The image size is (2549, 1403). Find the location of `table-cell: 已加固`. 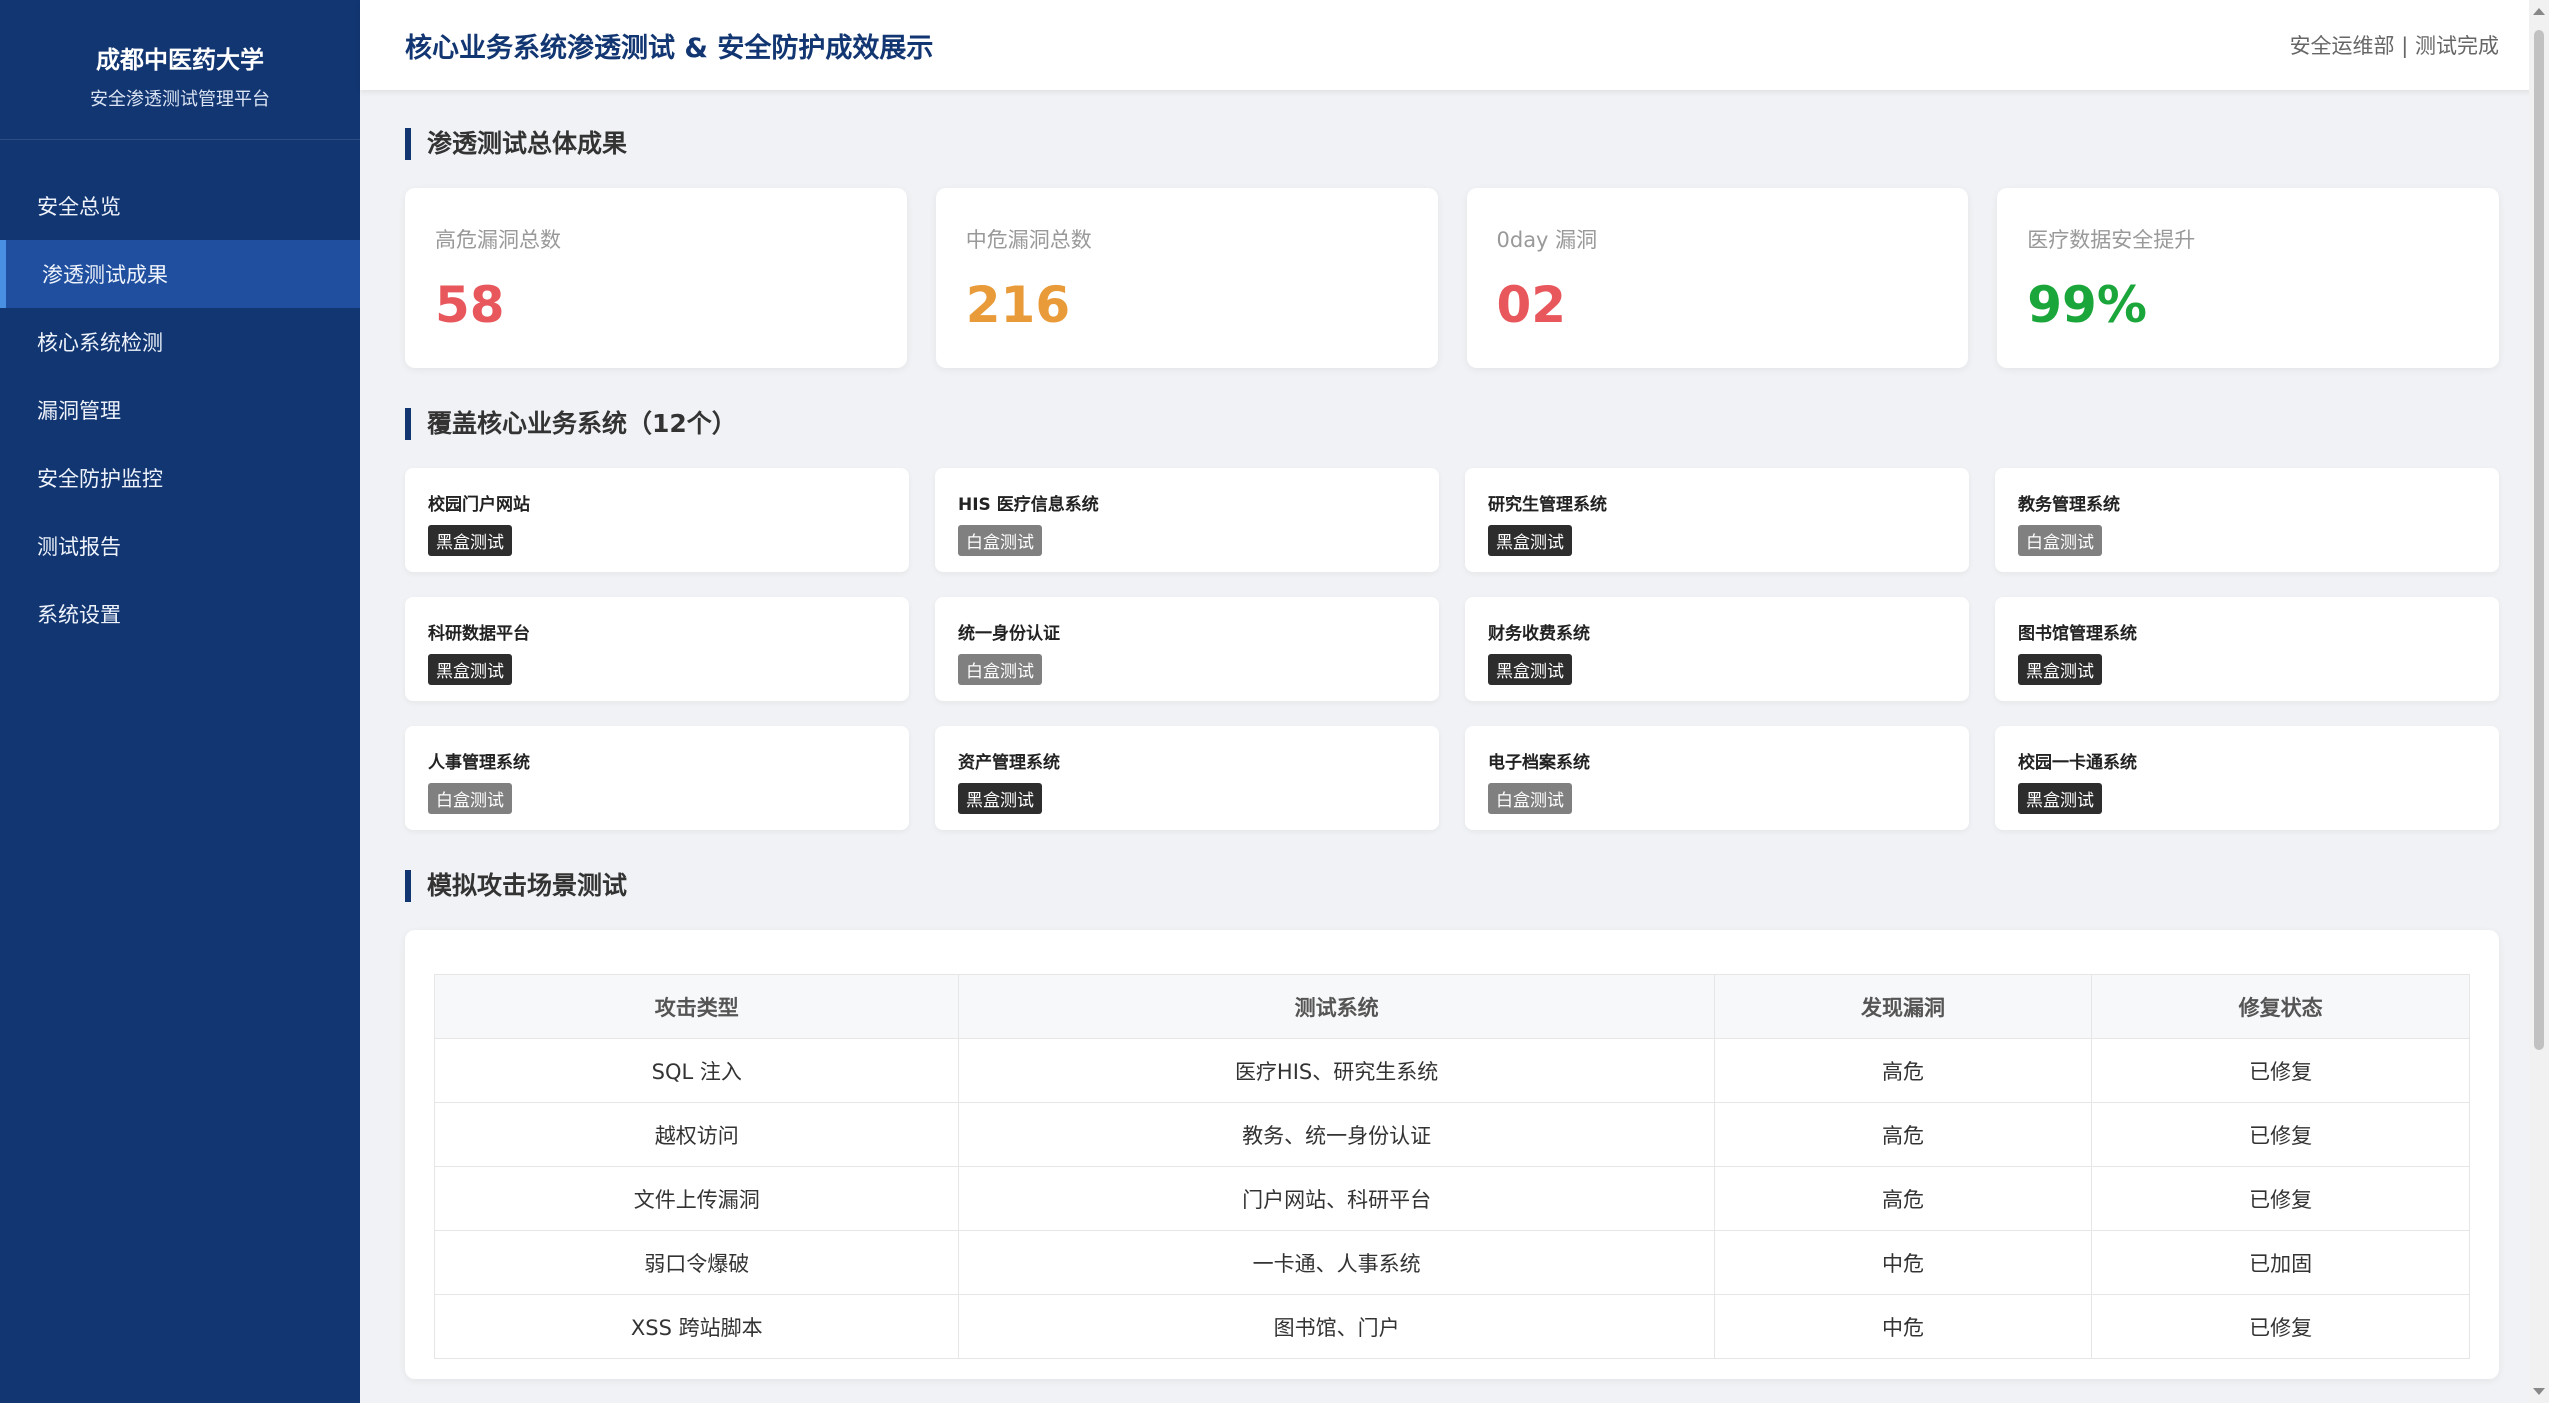

table-cell: 已加固 is located at coordinates (2280, 1262).